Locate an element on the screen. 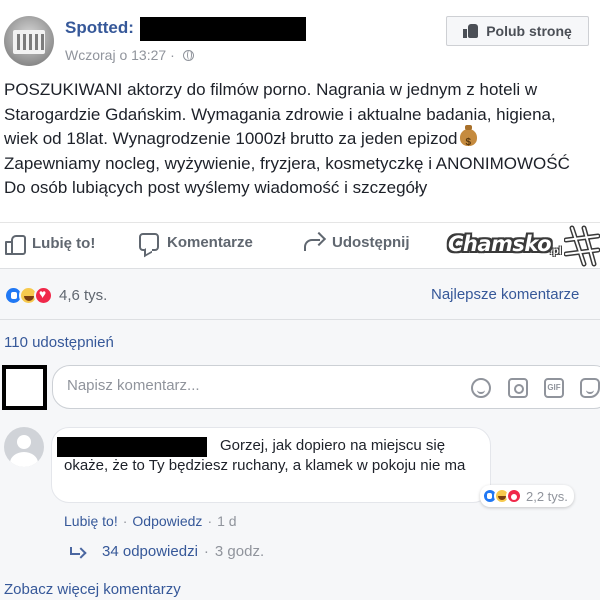 The width and height of the screenshot is (600, 600). comment-input is located at coordinates (257, 385).